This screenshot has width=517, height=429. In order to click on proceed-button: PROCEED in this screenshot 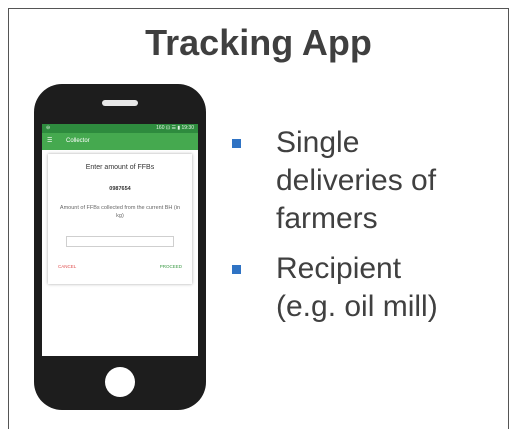, I will do `click(171, 266)`.